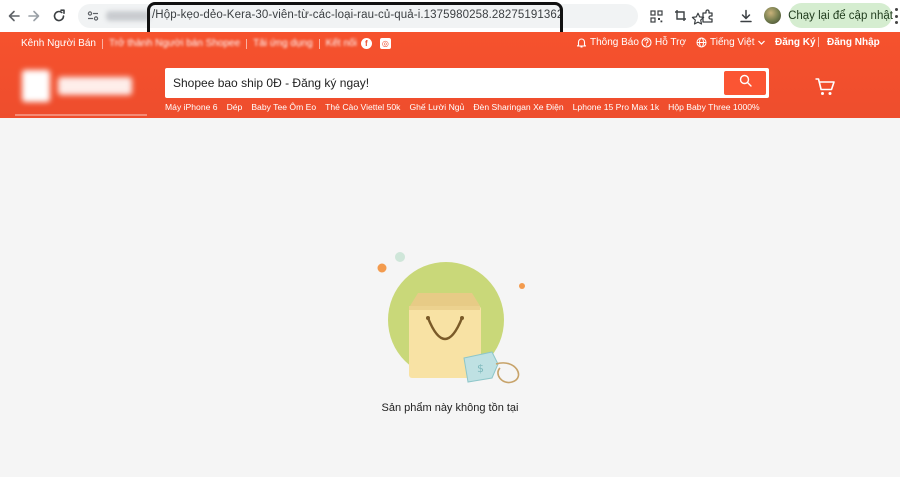  I want to click on kebab-menu-icon, so click(896, 16).